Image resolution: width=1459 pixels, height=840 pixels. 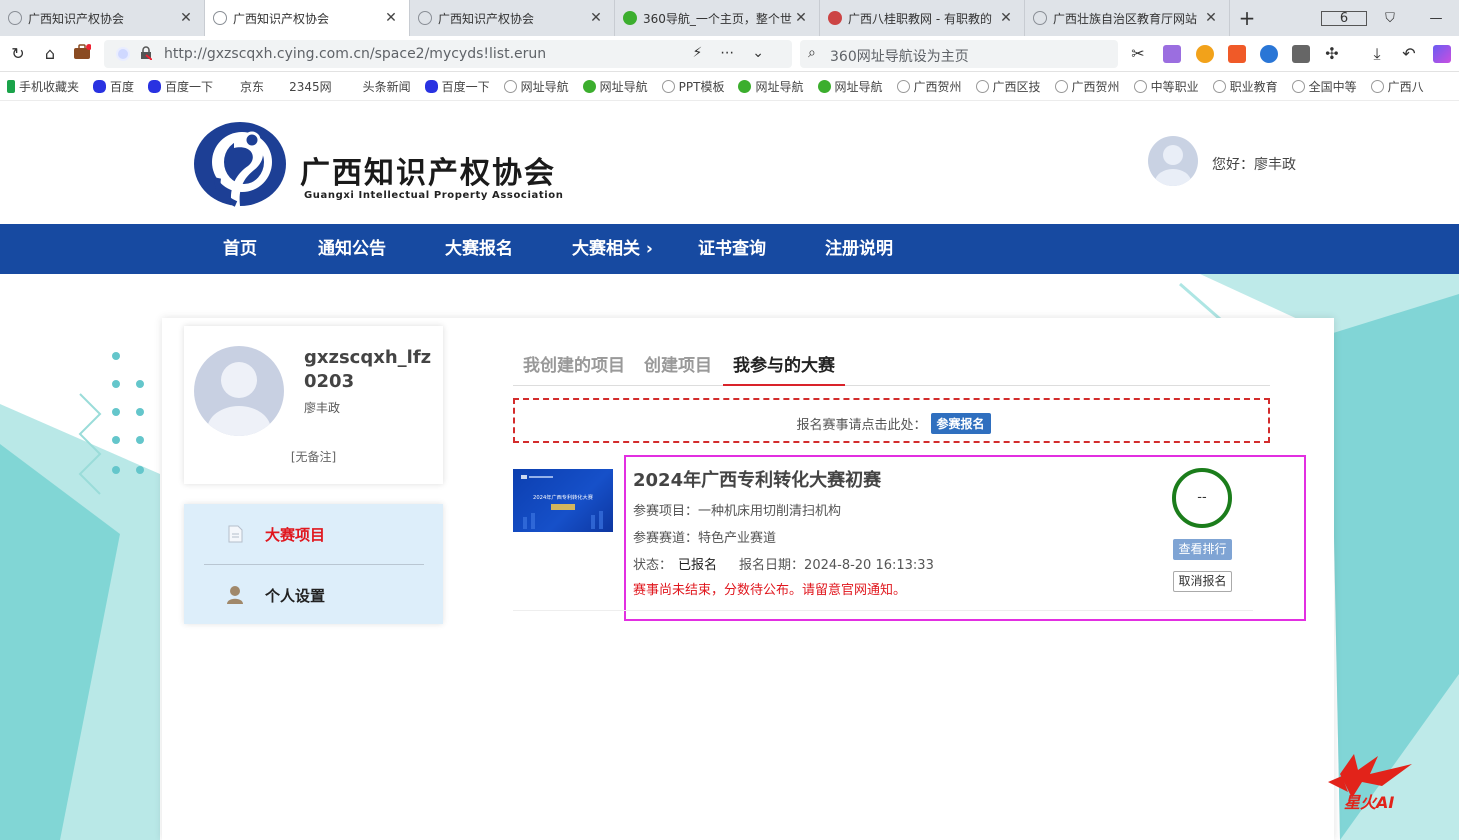 I want to click on cancel-signup-button: 取消报名, so click(x=1202, y=581).